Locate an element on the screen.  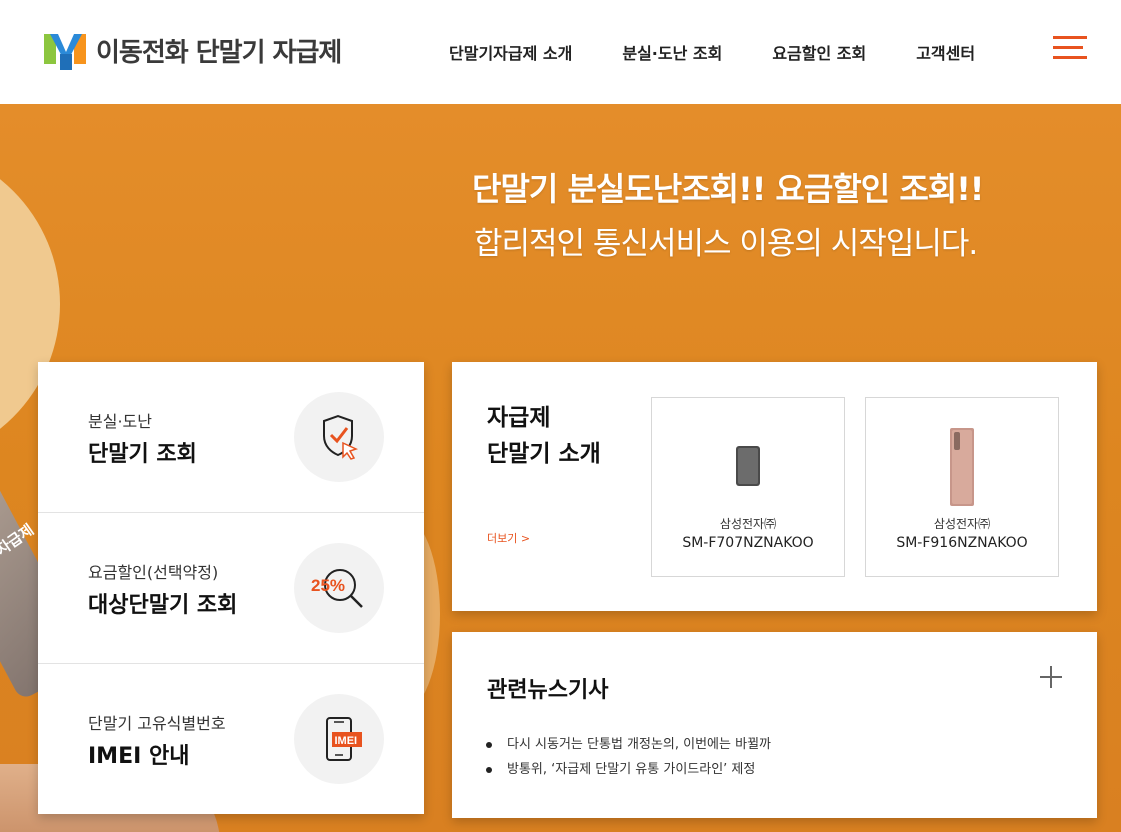
devices-title-line1: 자급제 is located at coordinates (519, 418).